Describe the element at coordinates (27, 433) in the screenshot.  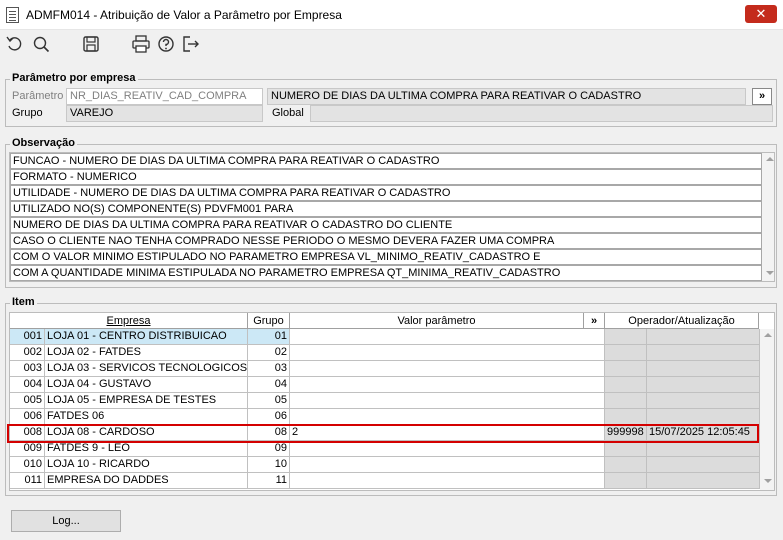
I see `cell-empresa-code: 008` at that location.